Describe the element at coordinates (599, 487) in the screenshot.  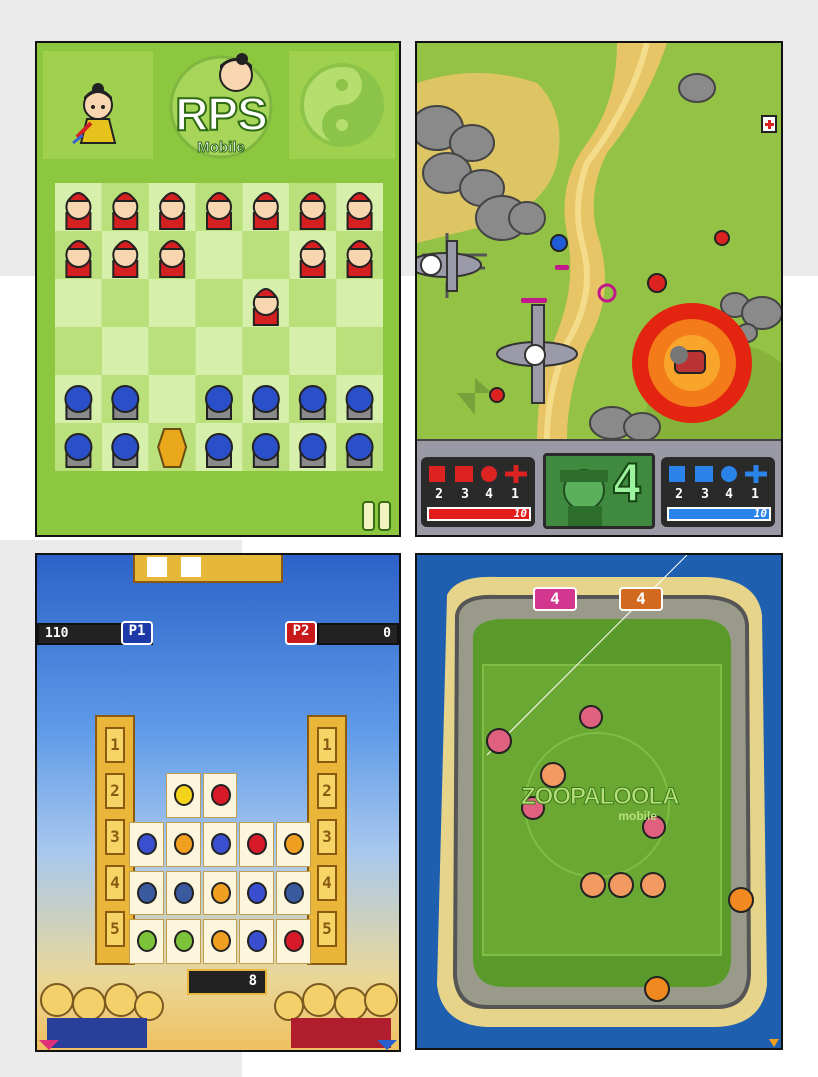
I see `hud-bar: 2 3 4 1 10 4 2 3 4 1 10` at that location.